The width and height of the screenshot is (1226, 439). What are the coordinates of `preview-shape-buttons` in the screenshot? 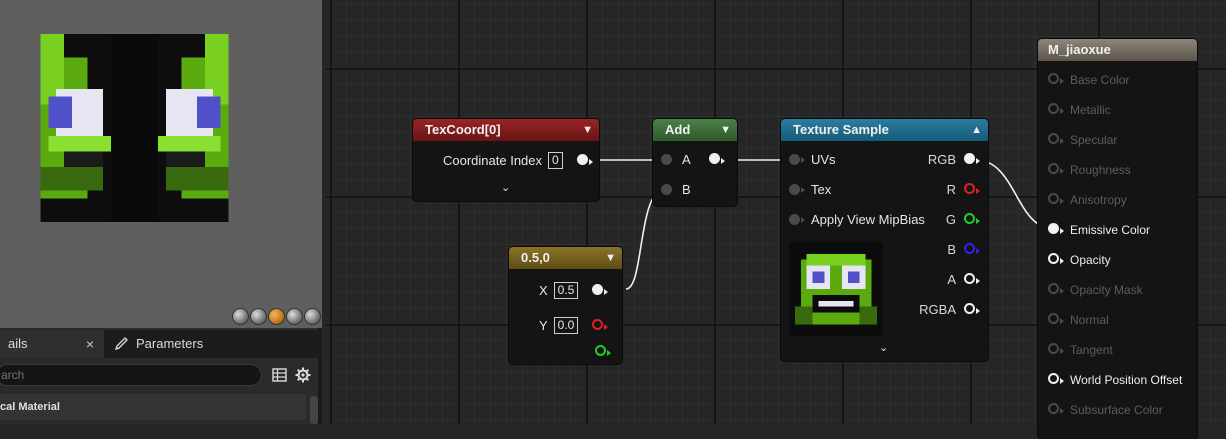 It's located at (276, 316).